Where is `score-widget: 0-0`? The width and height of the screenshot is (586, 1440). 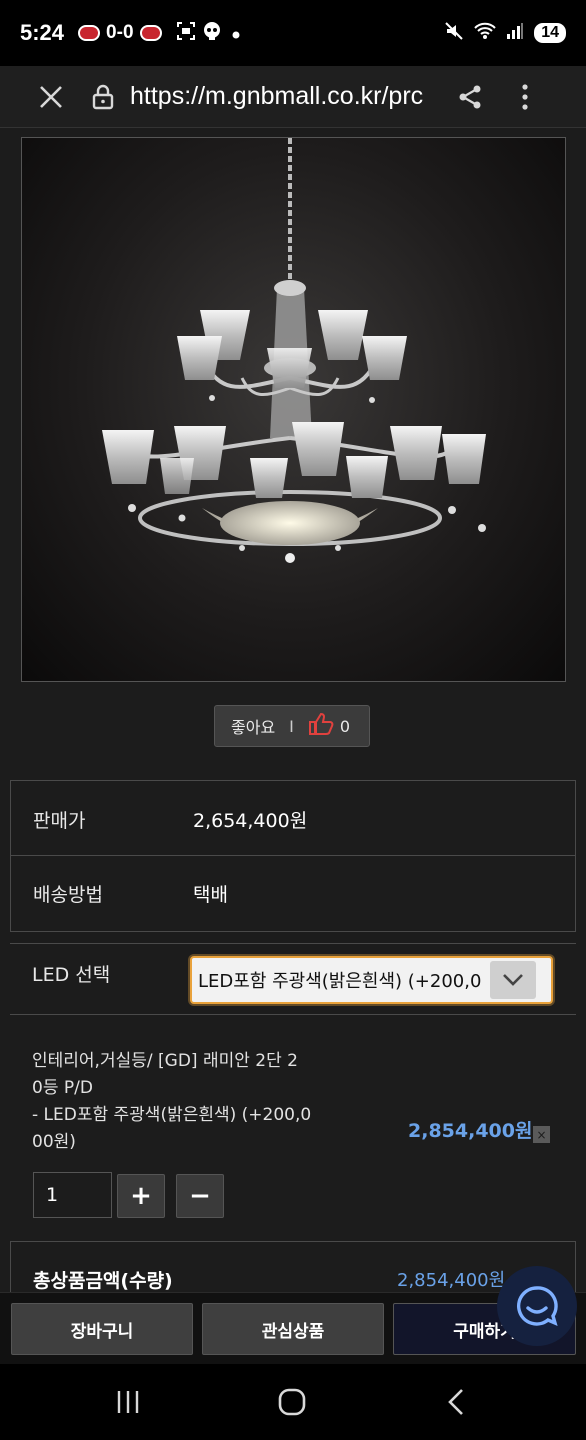 score-widget: 0-0 is located at coordinates (120, 33).